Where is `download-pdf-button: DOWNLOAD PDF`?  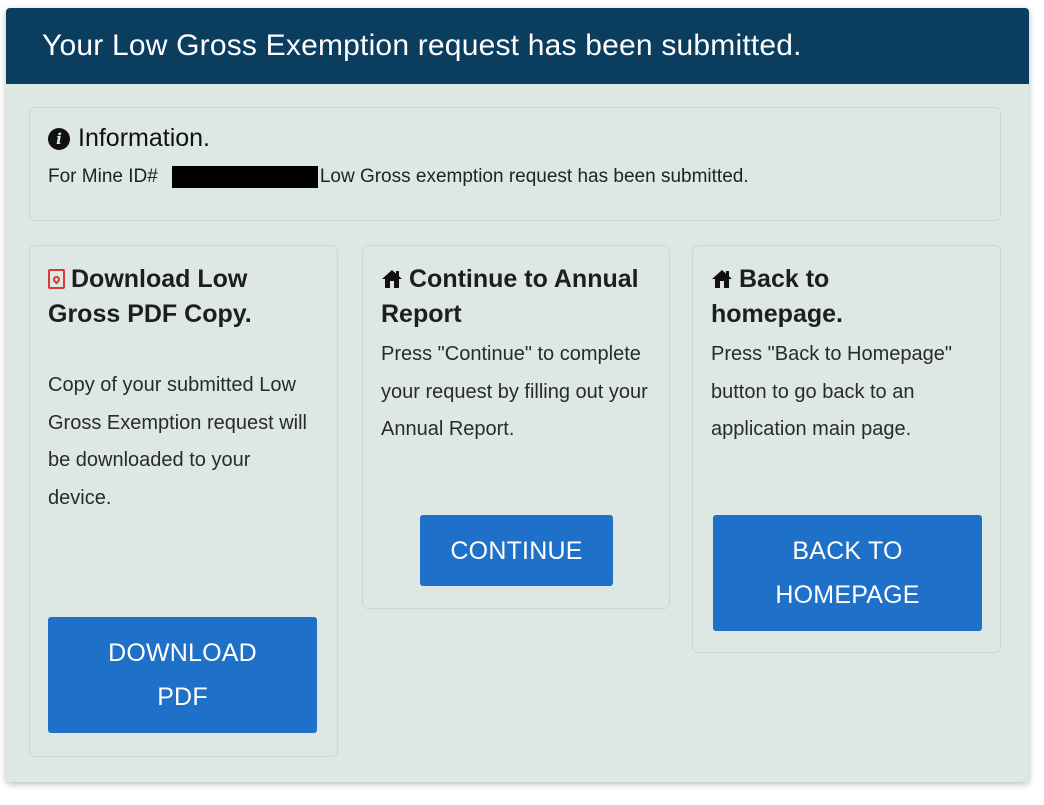 download-pdf-button: DOWNLOAD PDF is located at coordinates (182, 675).